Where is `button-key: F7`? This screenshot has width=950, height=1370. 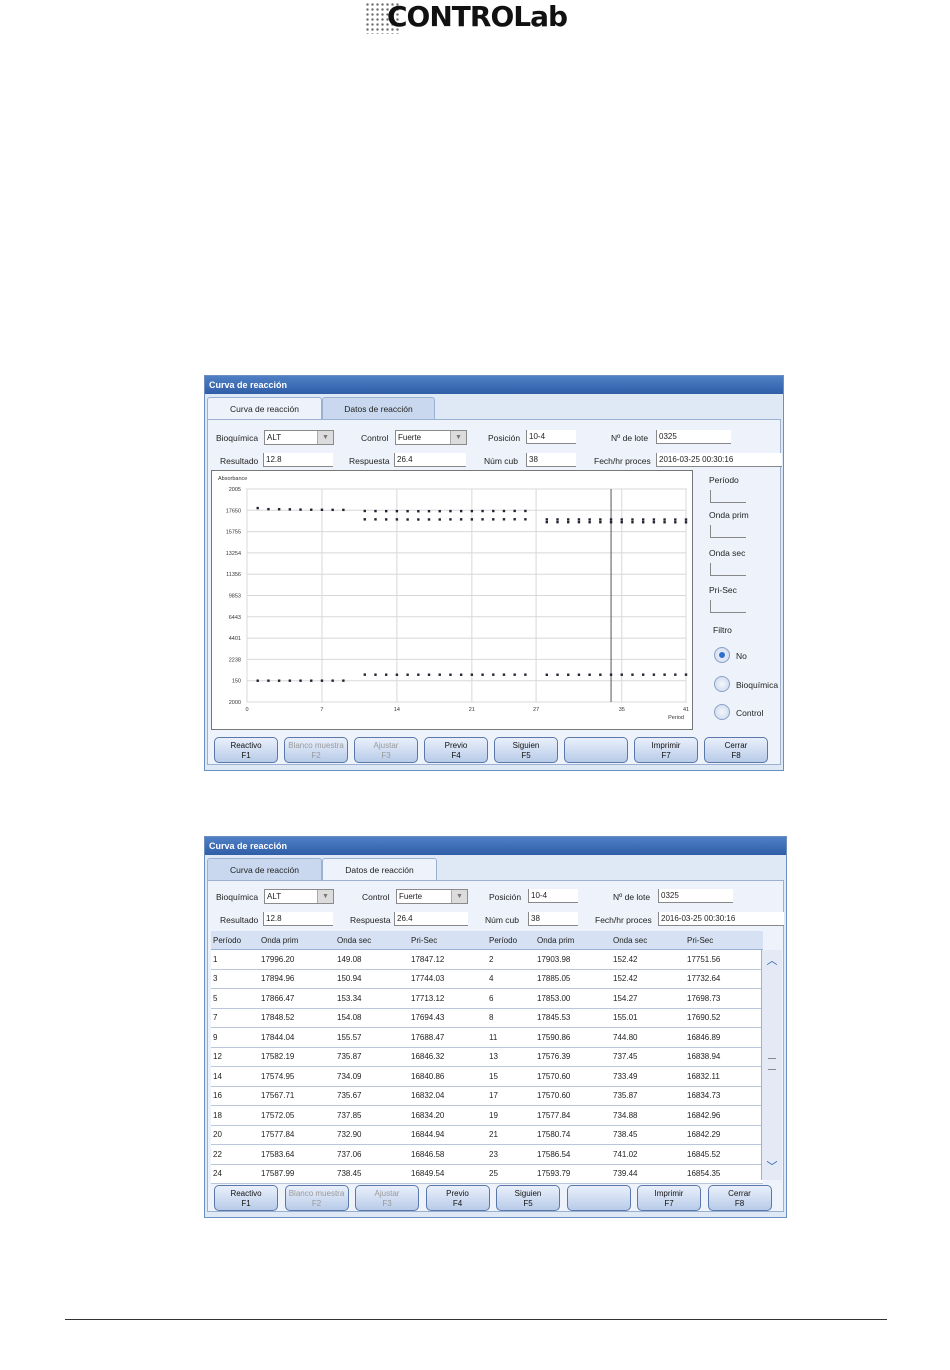 button-key: F7 is located at coordinates (666, 755).